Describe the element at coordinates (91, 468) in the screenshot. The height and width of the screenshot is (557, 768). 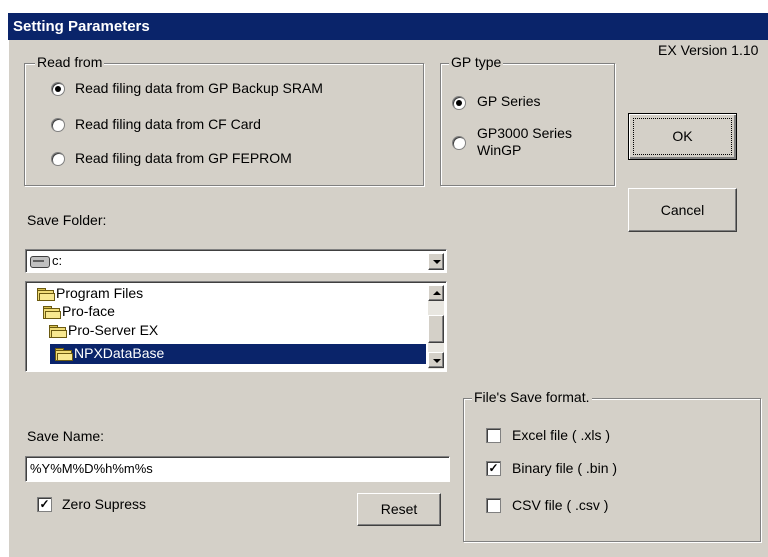
I see `save-name-value: %Y%M%D%h%m%s` at that location.